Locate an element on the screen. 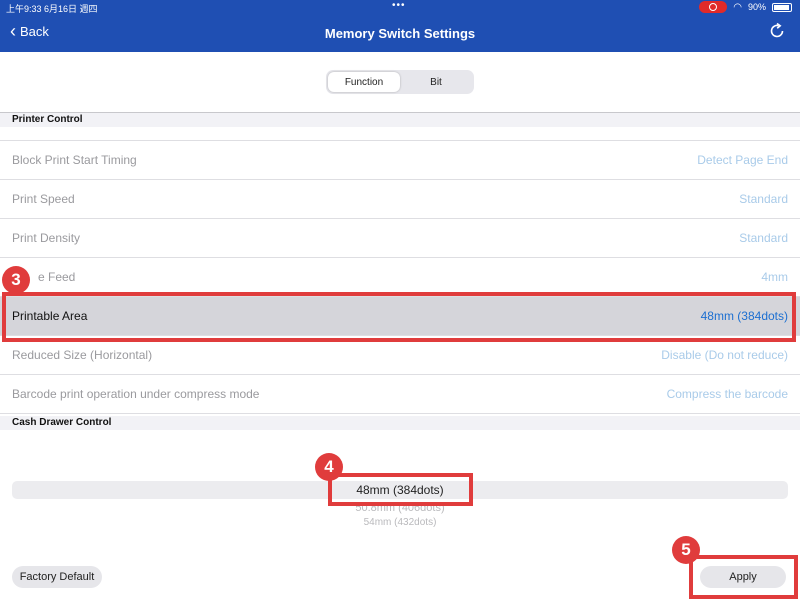 This screenshot has height=600, width=800. status-time-date: 上午9:33 6月16日 週四 is located at coordinates (52, 9).